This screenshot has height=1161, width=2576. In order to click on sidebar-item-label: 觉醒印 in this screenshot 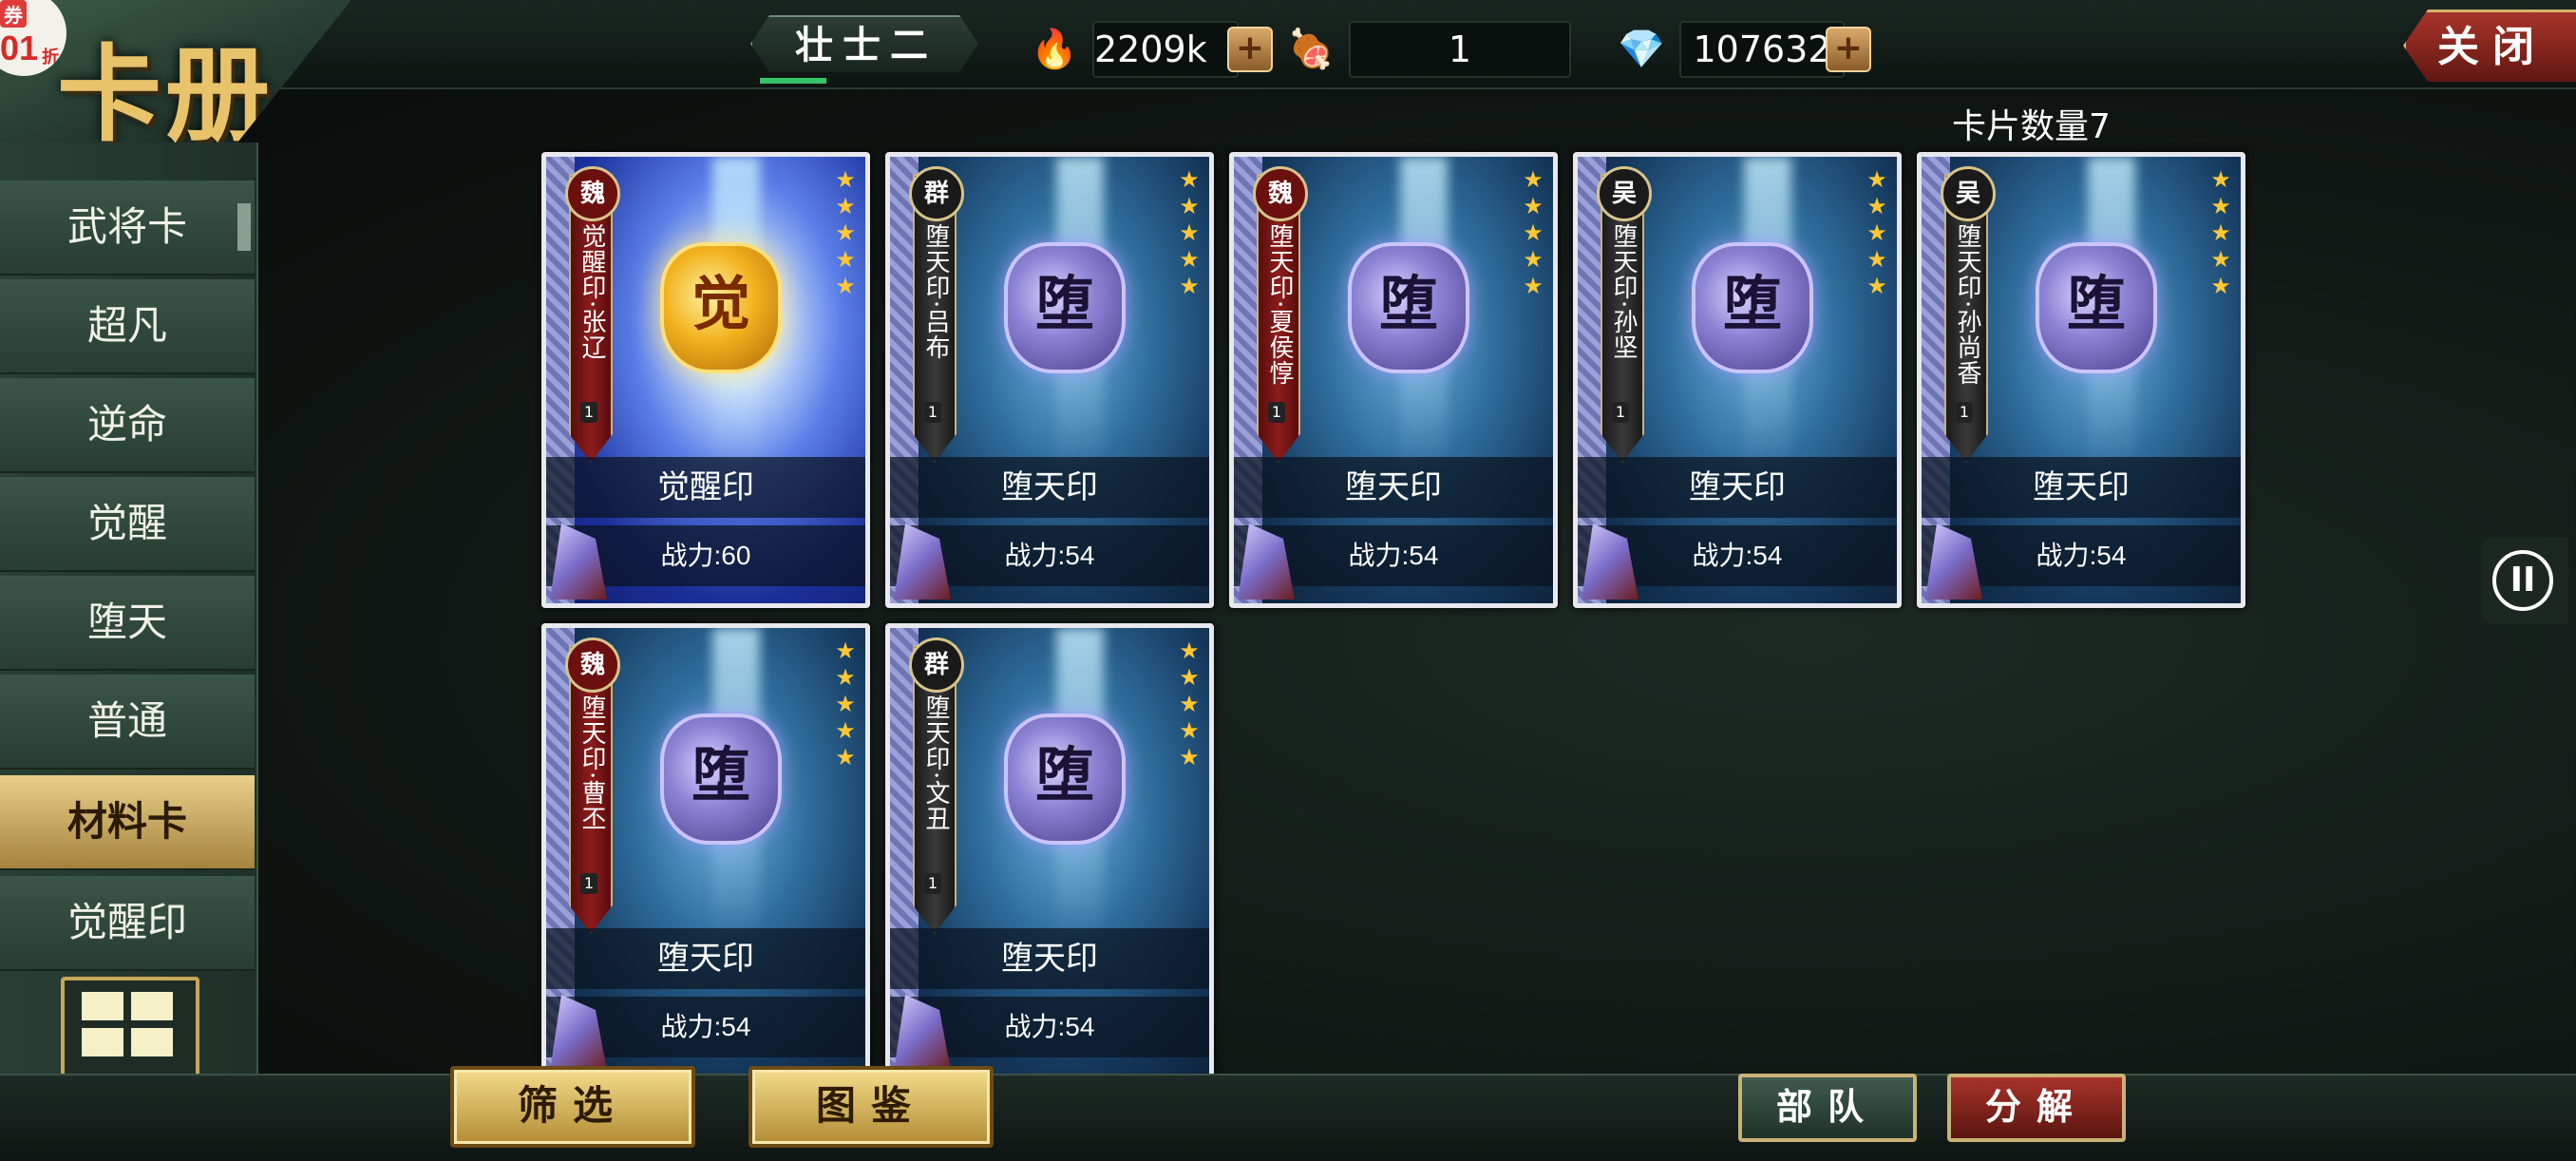, I will do `click(127, 922)`.